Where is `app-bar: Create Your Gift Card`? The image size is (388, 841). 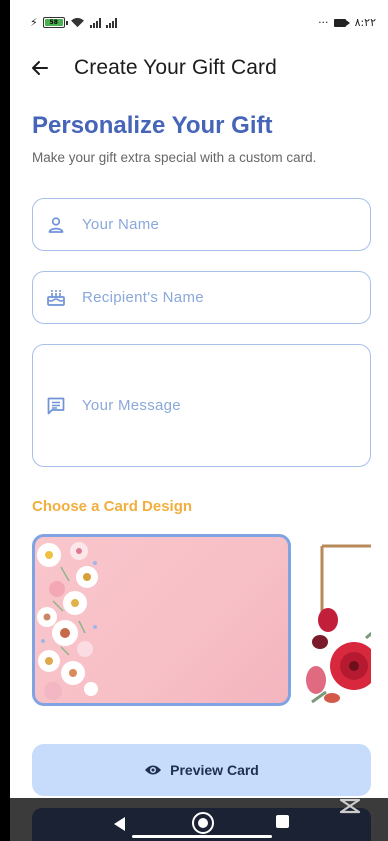 app-bar: Create Your Gift Card is located at coordinates (195, 68).